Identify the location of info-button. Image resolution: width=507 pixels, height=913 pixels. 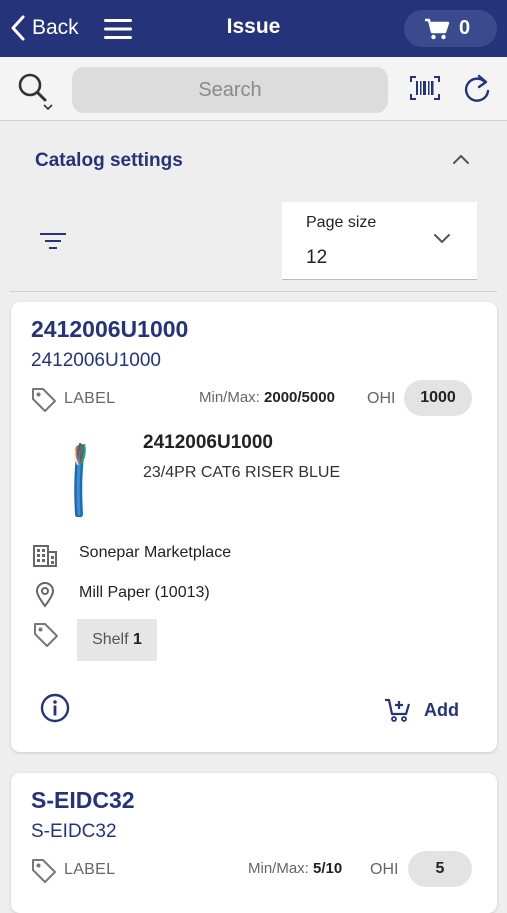
(55, 710).